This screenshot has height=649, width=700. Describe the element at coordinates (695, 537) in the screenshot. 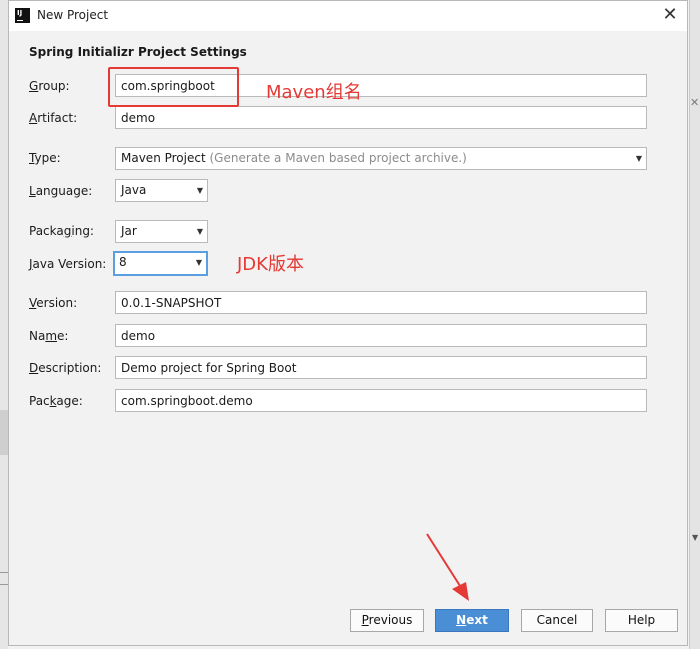

I see `background-scroll-arrow-icon: ▼` at that location.